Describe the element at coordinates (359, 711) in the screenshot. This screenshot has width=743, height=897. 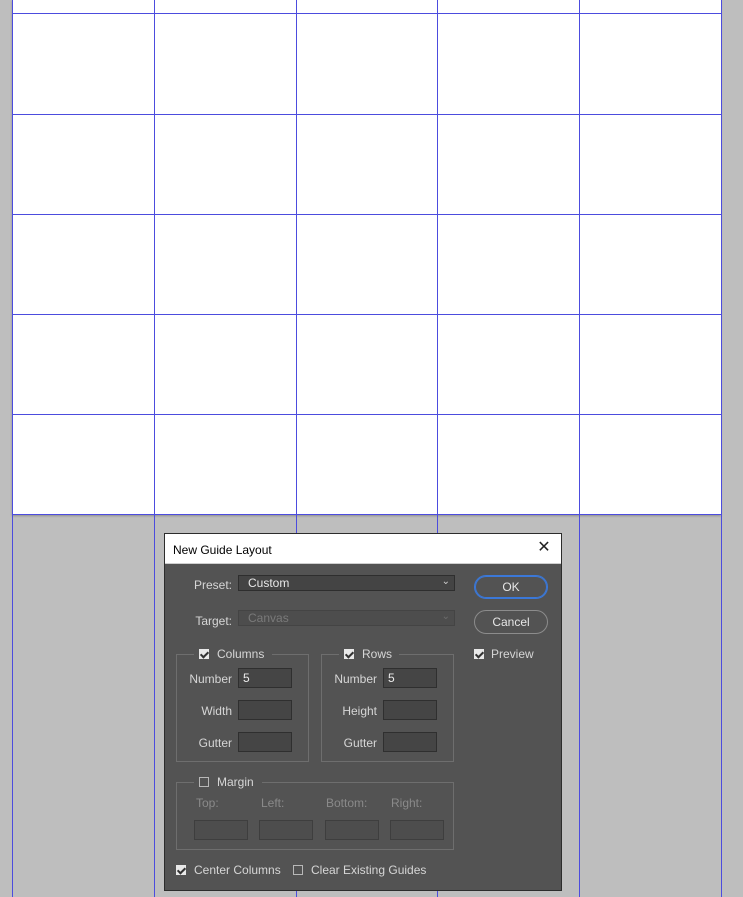
I see `rows-height-label: Height` at that location.